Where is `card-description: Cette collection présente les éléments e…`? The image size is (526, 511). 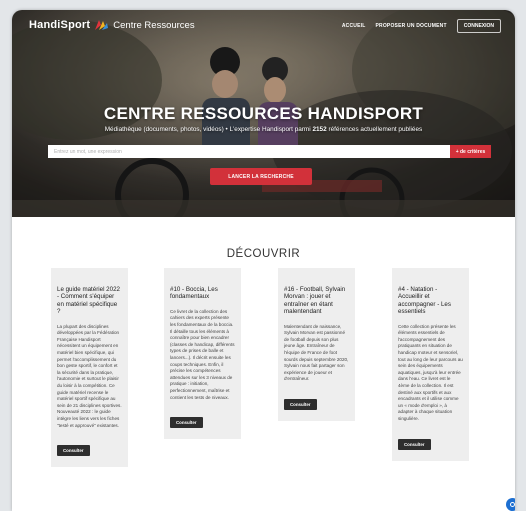 card-description: Cette collection présente les éléments e… is located at coordinates (430, 372).